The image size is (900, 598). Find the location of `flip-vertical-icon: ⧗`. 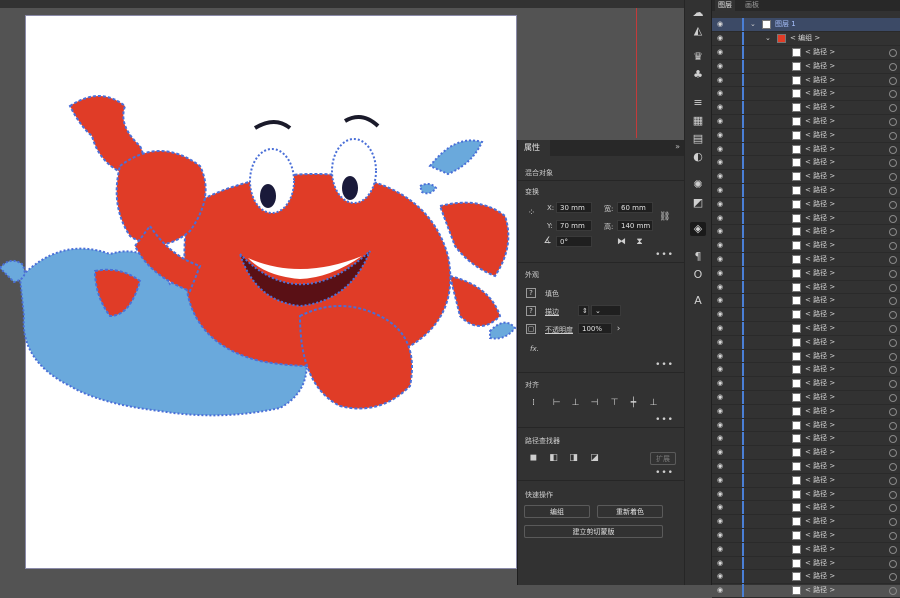

flip-vertical-icon: ⧗ is located at coordinates (639, 242).